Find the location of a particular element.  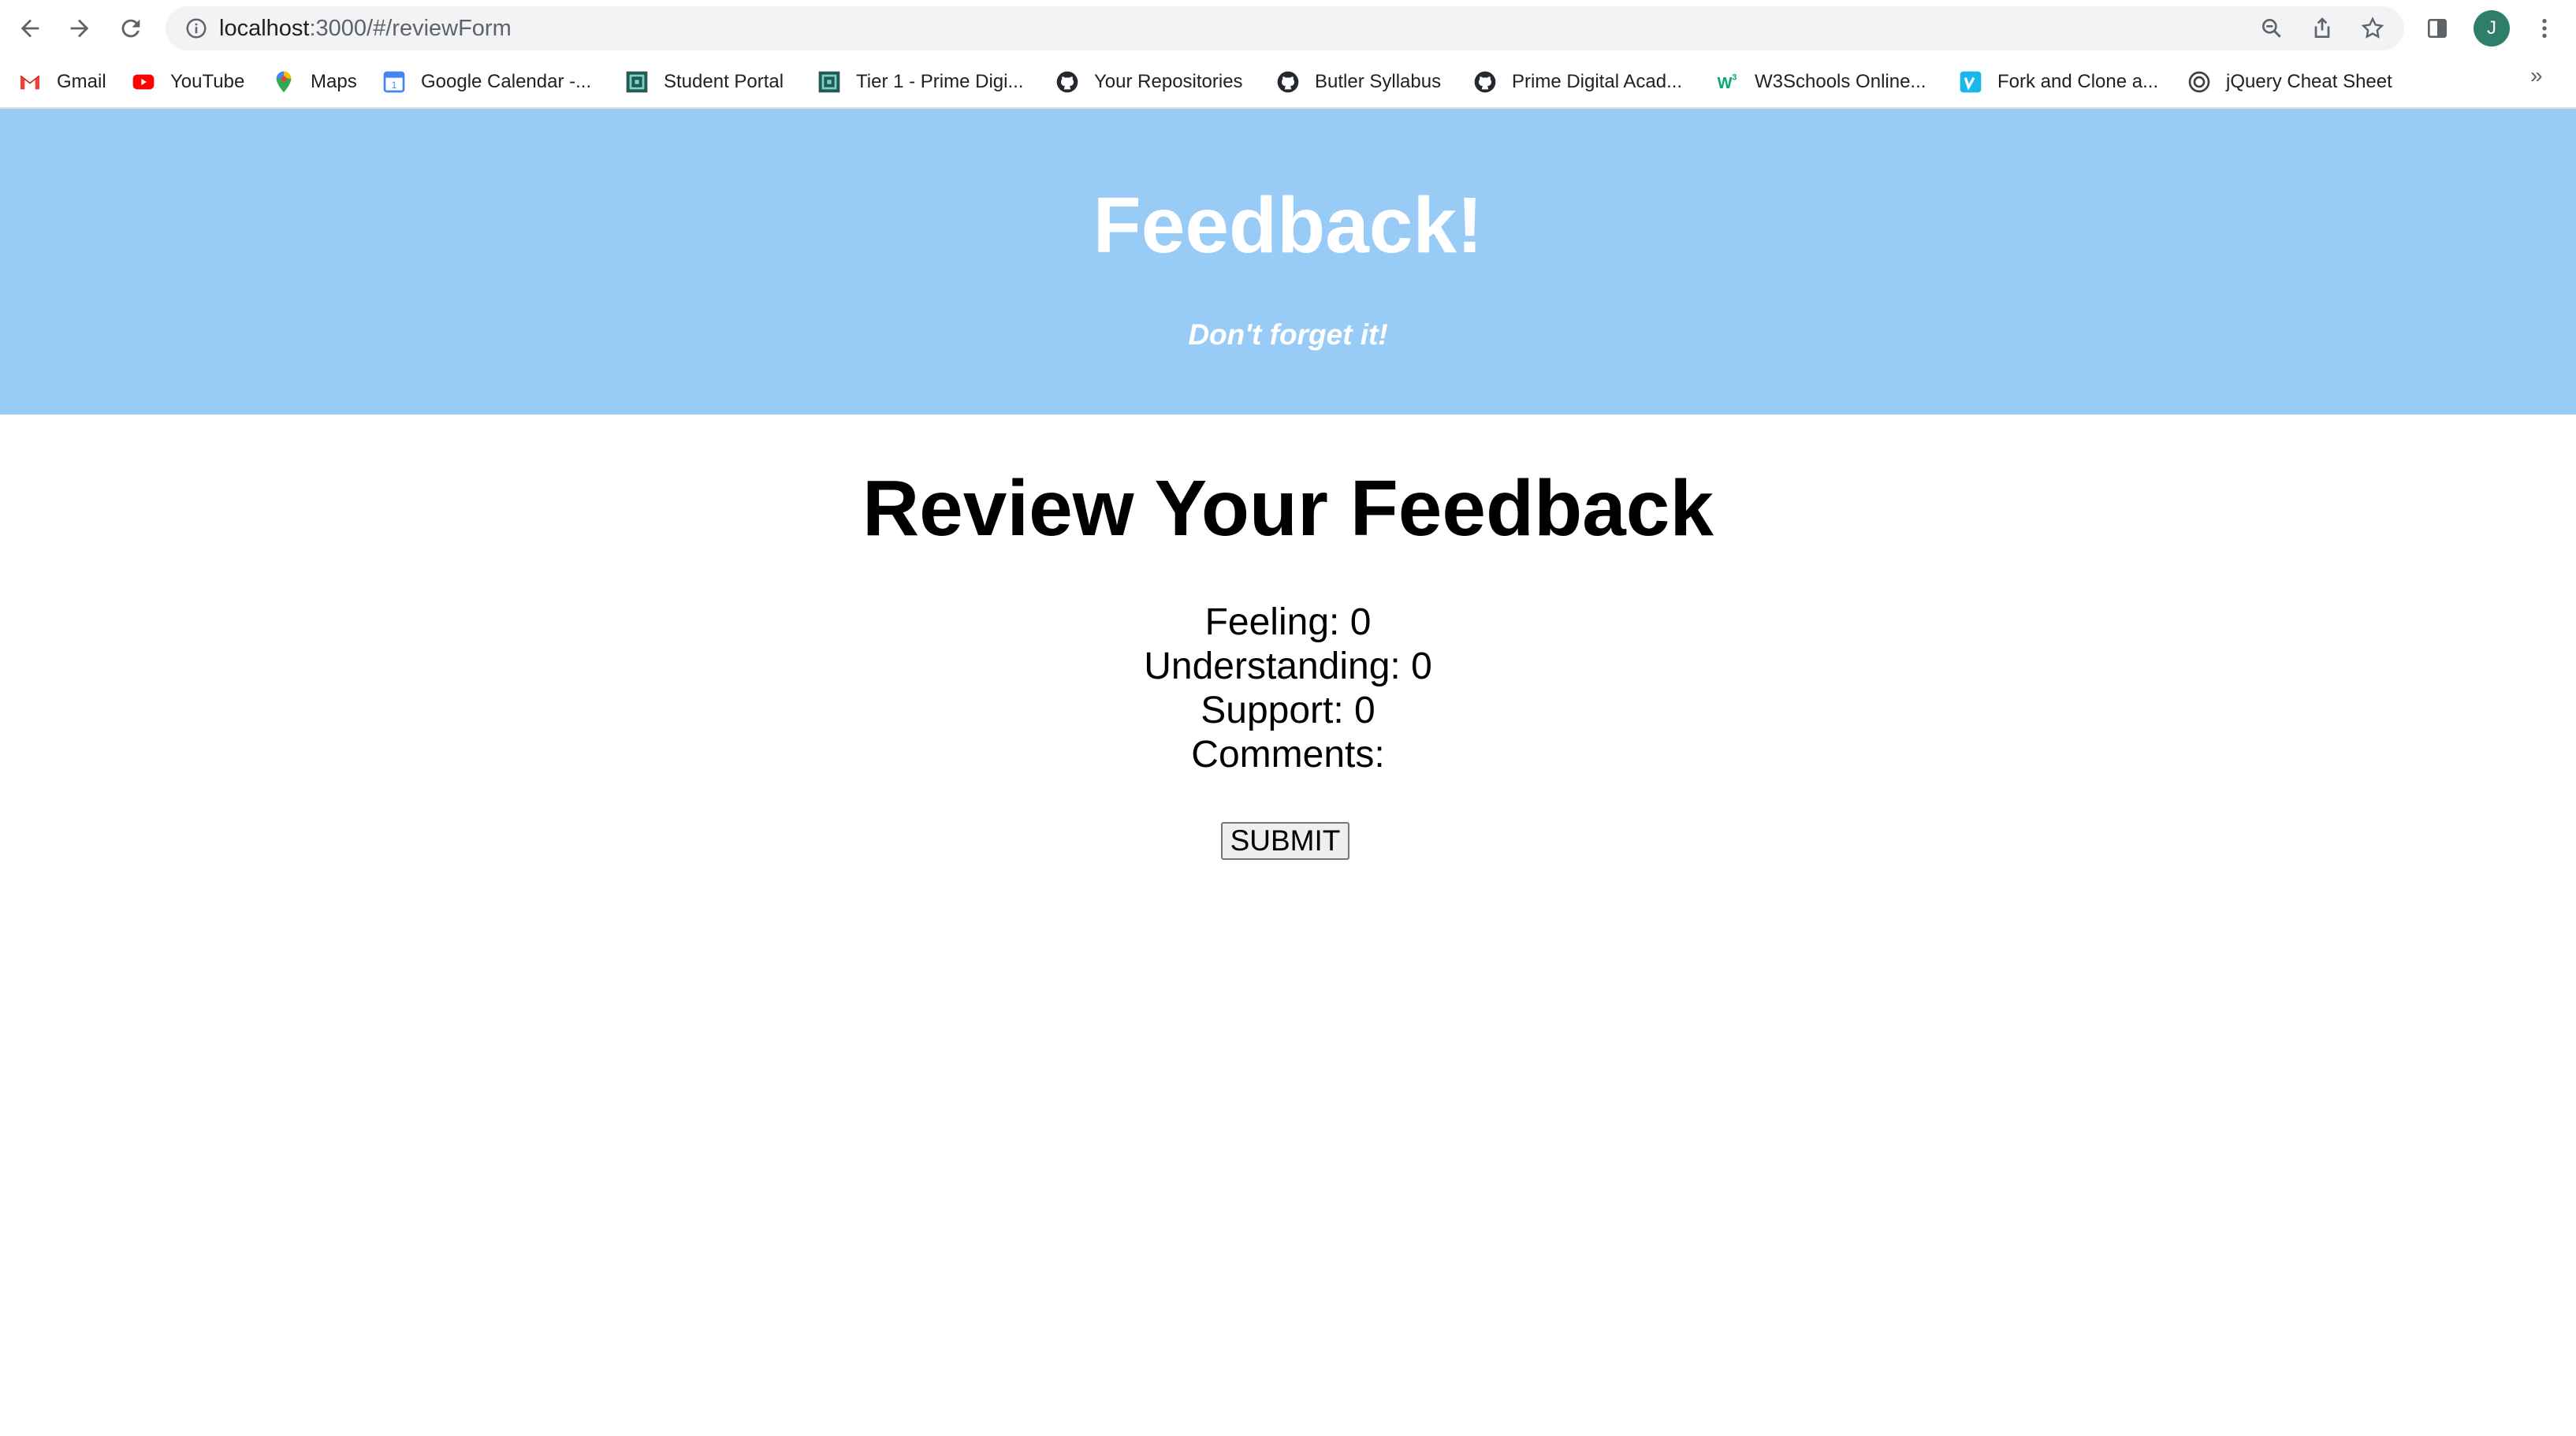

arrow-left-icon is located at coordinates (29, 29).